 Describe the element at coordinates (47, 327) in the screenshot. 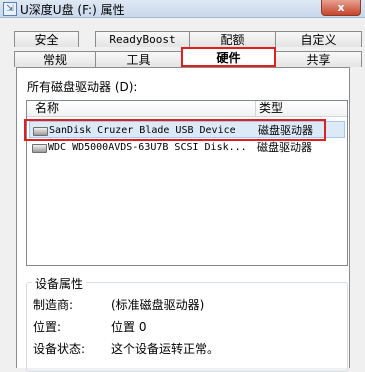

I see `location-label: 位置:` at that location.